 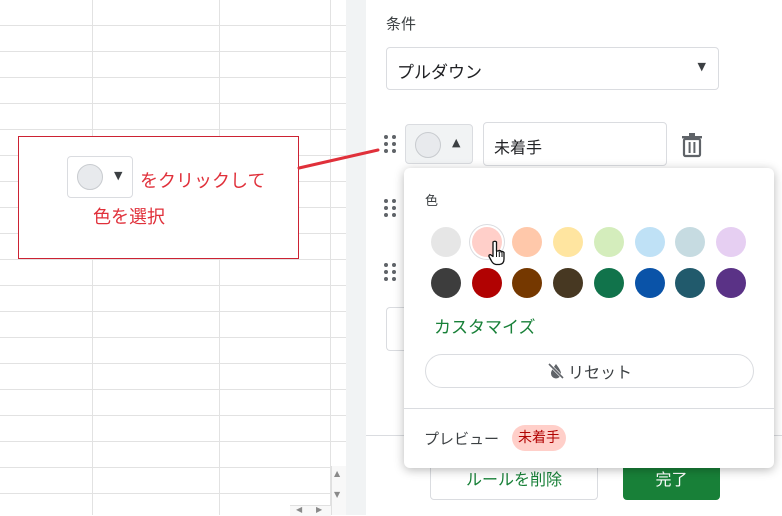 What do you see at coordinates (518, 147) in the screenshot?
I see `option-text: 未着手` at bounding box center [518, 147].